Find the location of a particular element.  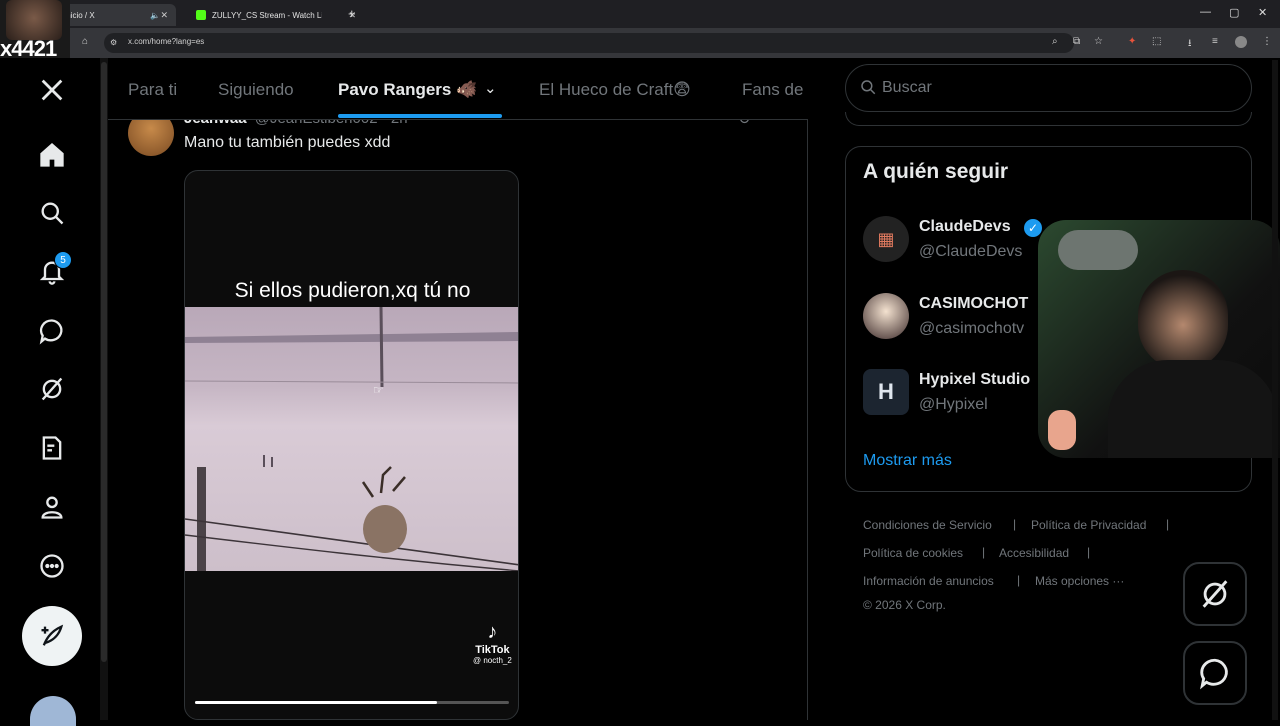

account-name: Hypixel Studio is located at coordinates (974, 380).